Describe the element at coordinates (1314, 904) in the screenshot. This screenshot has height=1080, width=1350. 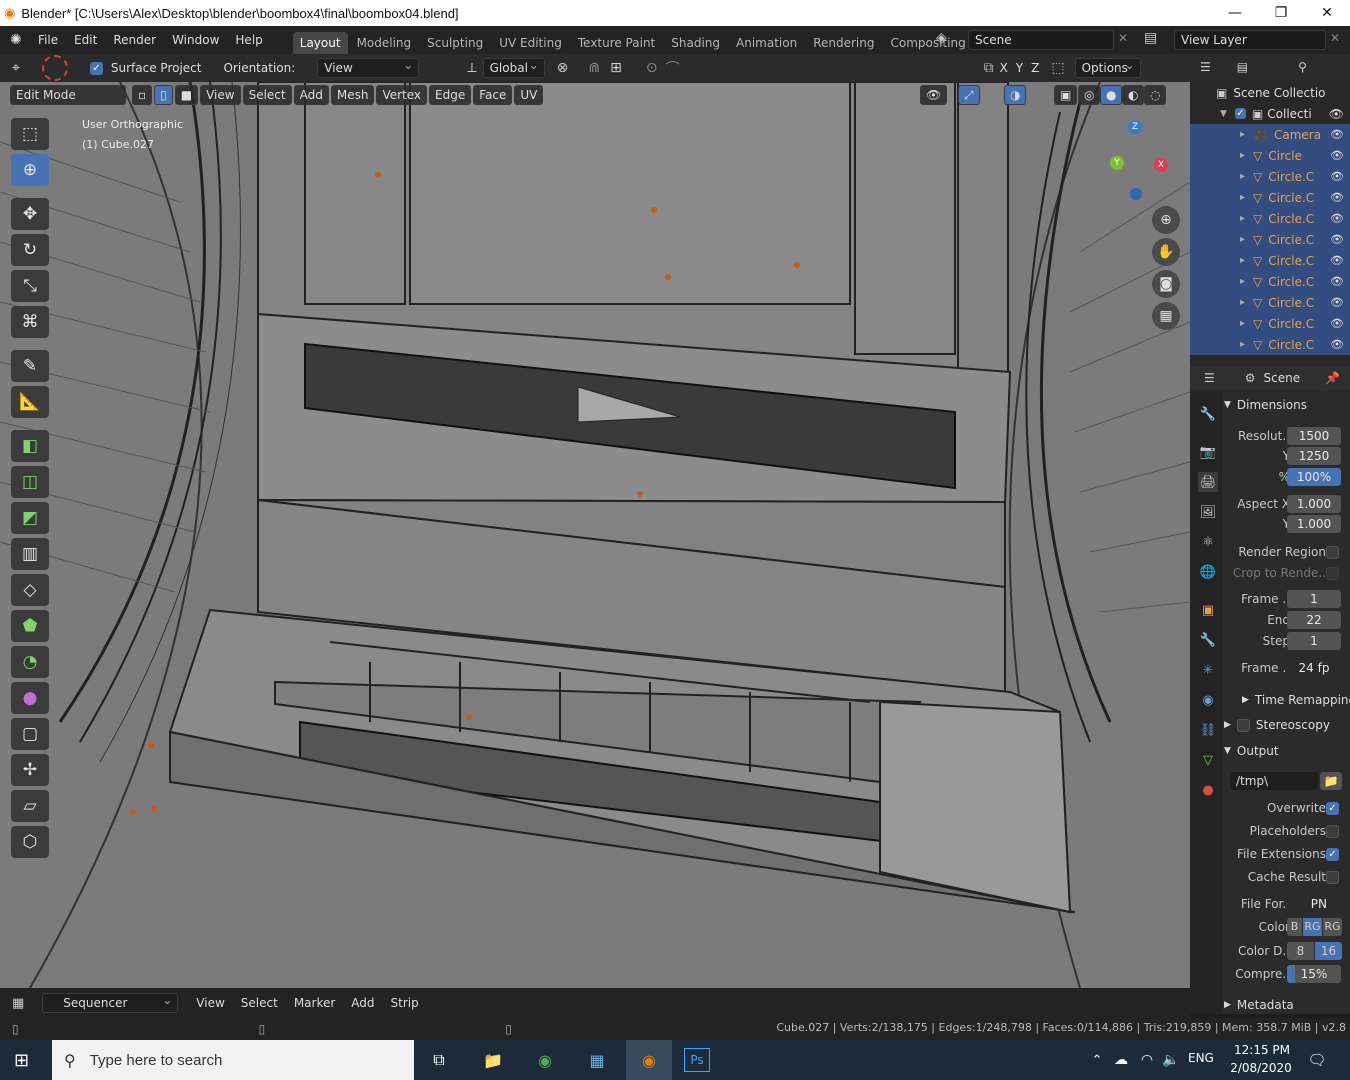
I see `file-format-dropdown: PN` at that location.